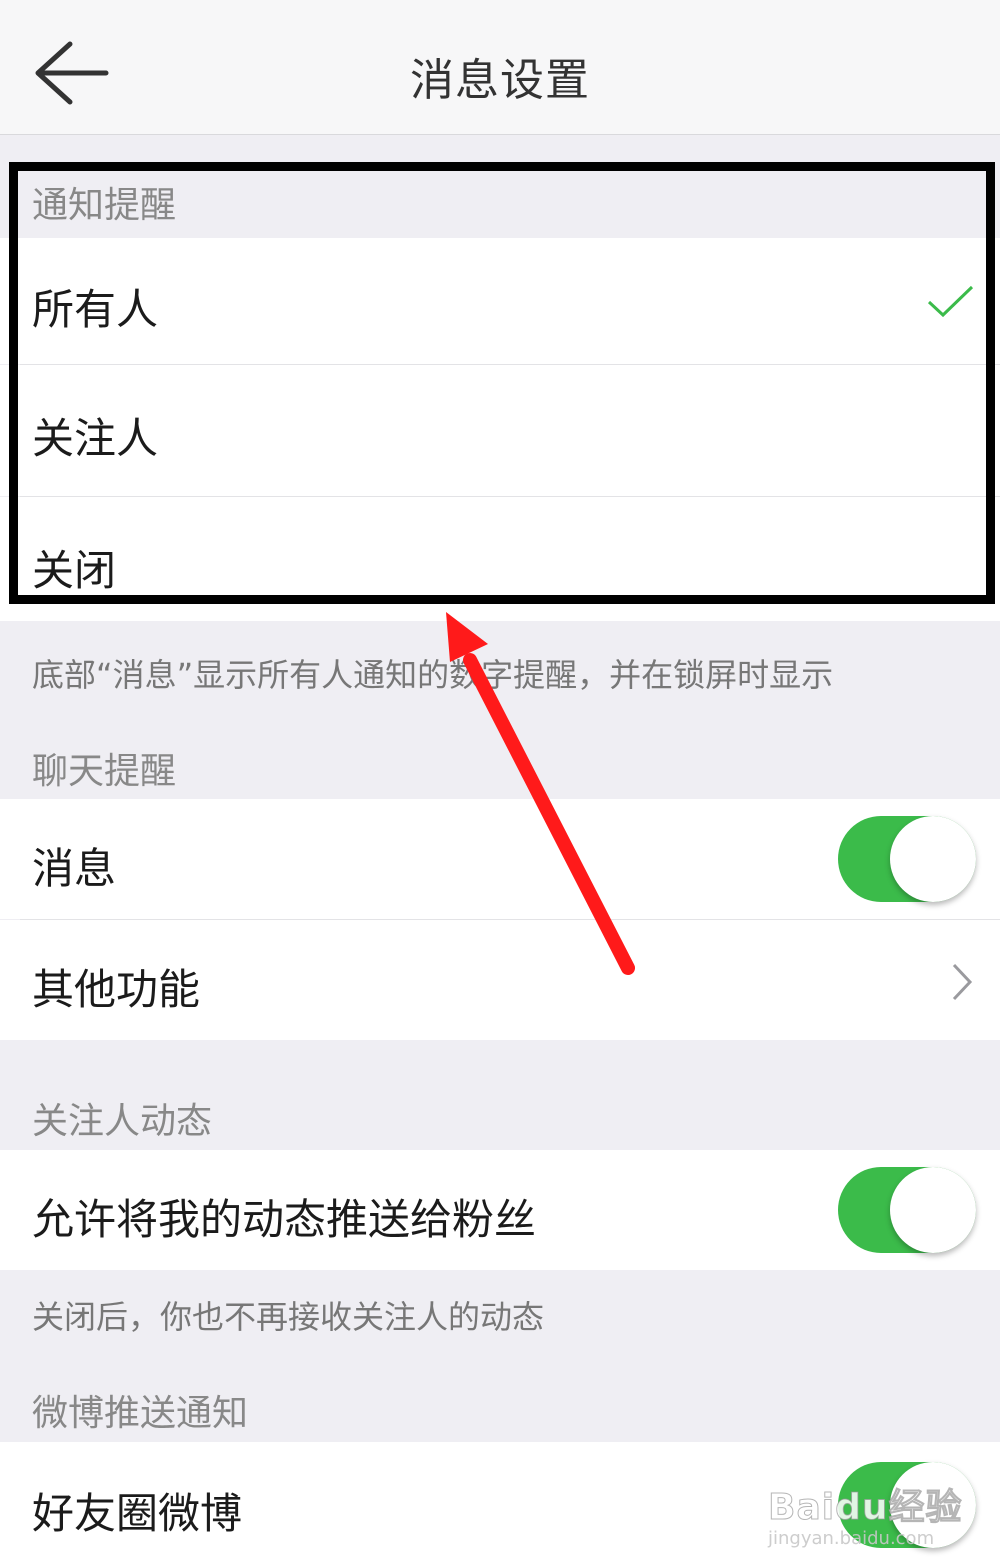 The width and height of the screenshot is (1000, 1567). Describe the element at coordinates (95, 438) in the screenshot. I see `option-following-label: 关注人` at that location.